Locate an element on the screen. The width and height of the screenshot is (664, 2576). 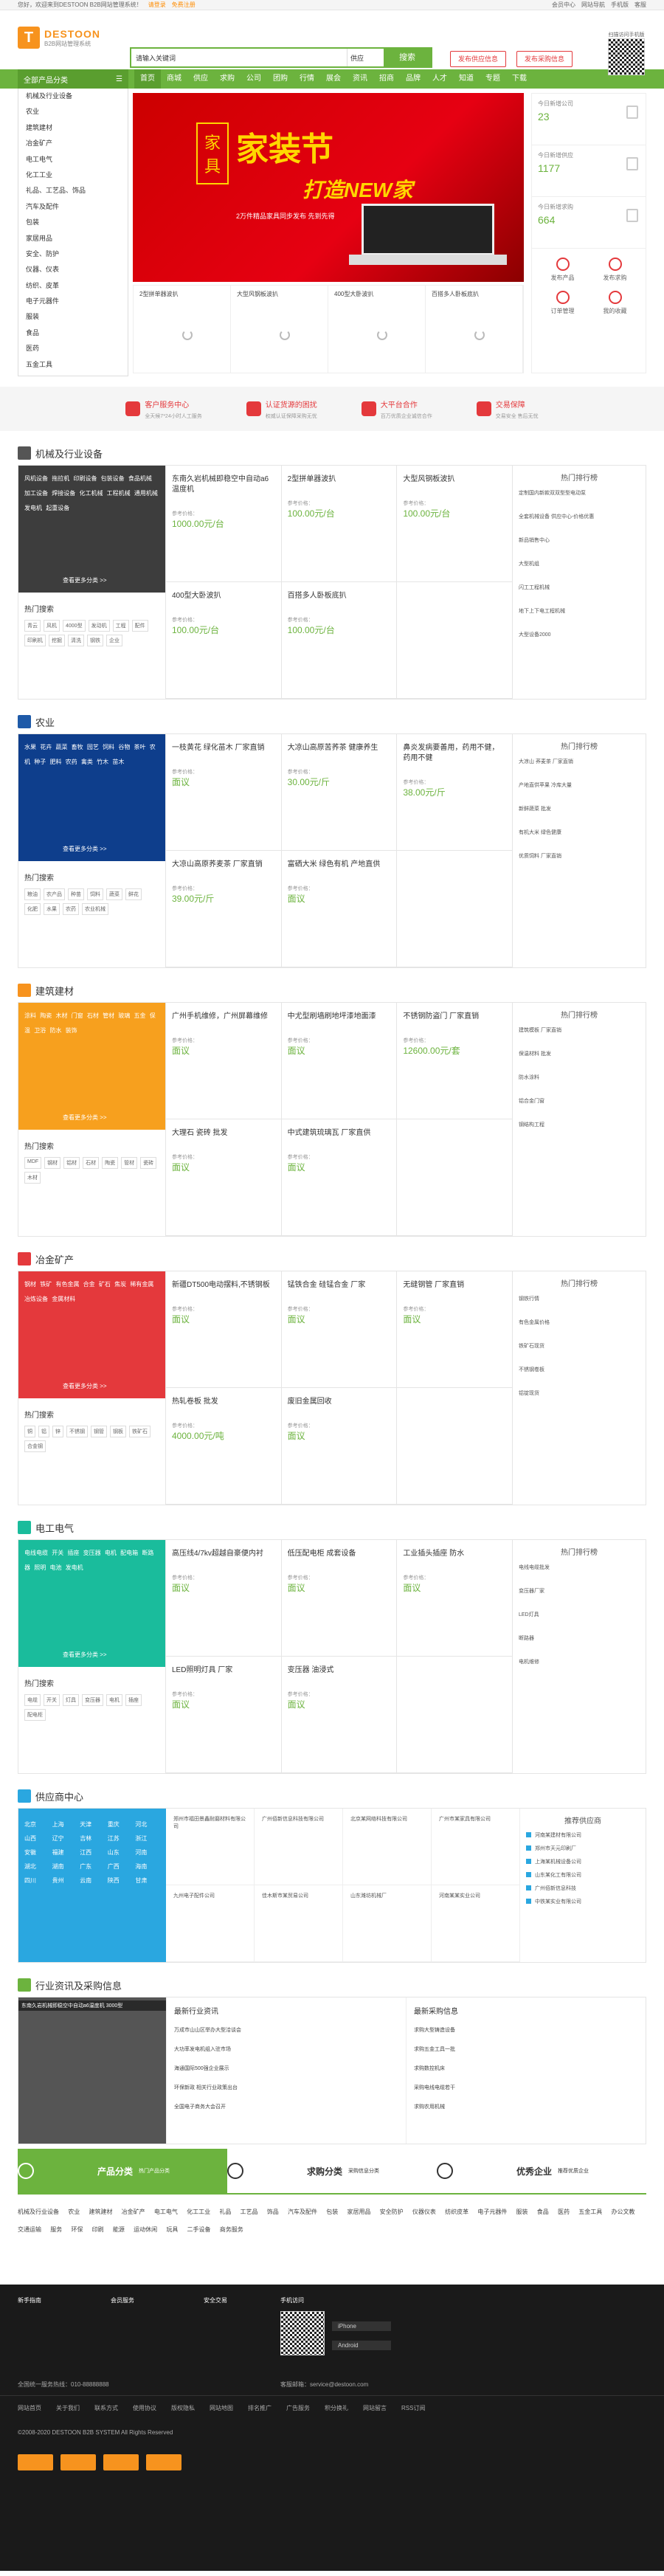
city-link: 湖北 is located at coordinates (36, 1867).